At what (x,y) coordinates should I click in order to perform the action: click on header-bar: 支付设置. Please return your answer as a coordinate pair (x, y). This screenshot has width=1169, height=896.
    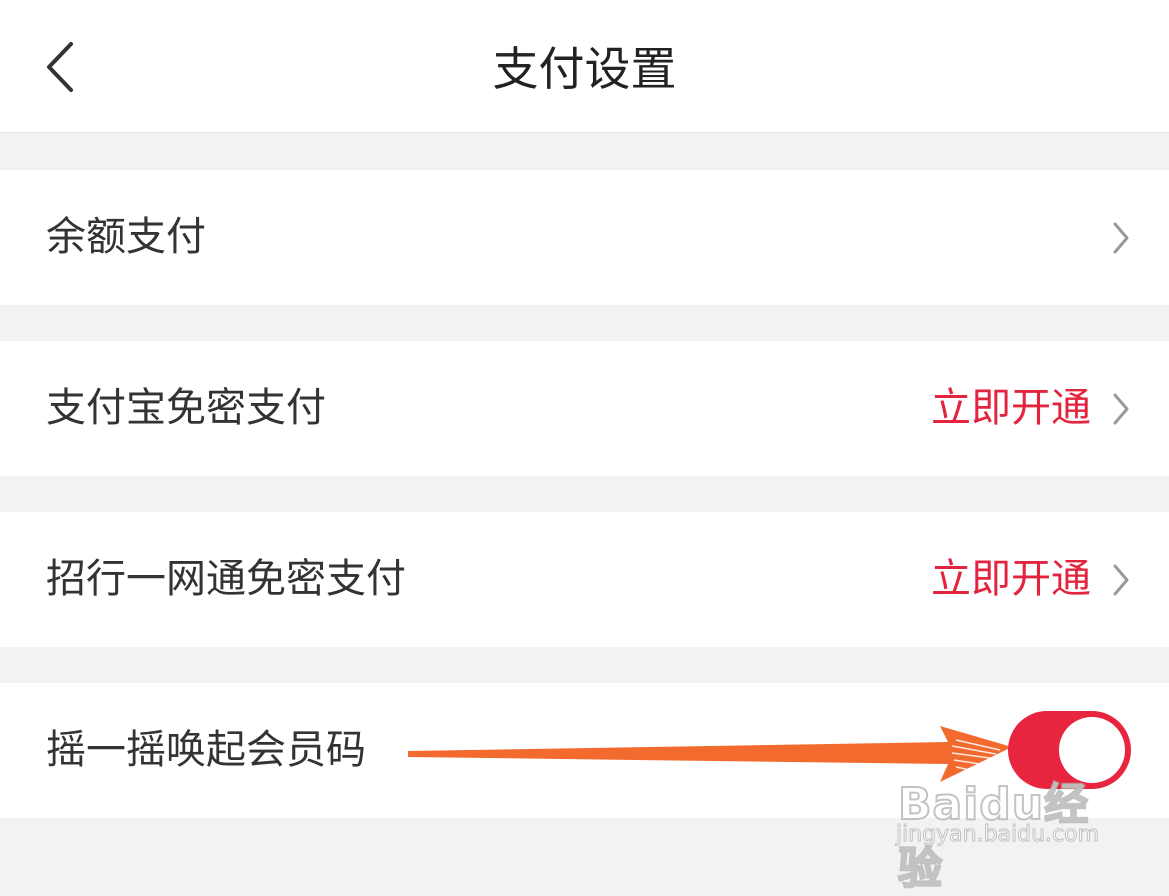
    Looking at the image, I should click on (584, 66).